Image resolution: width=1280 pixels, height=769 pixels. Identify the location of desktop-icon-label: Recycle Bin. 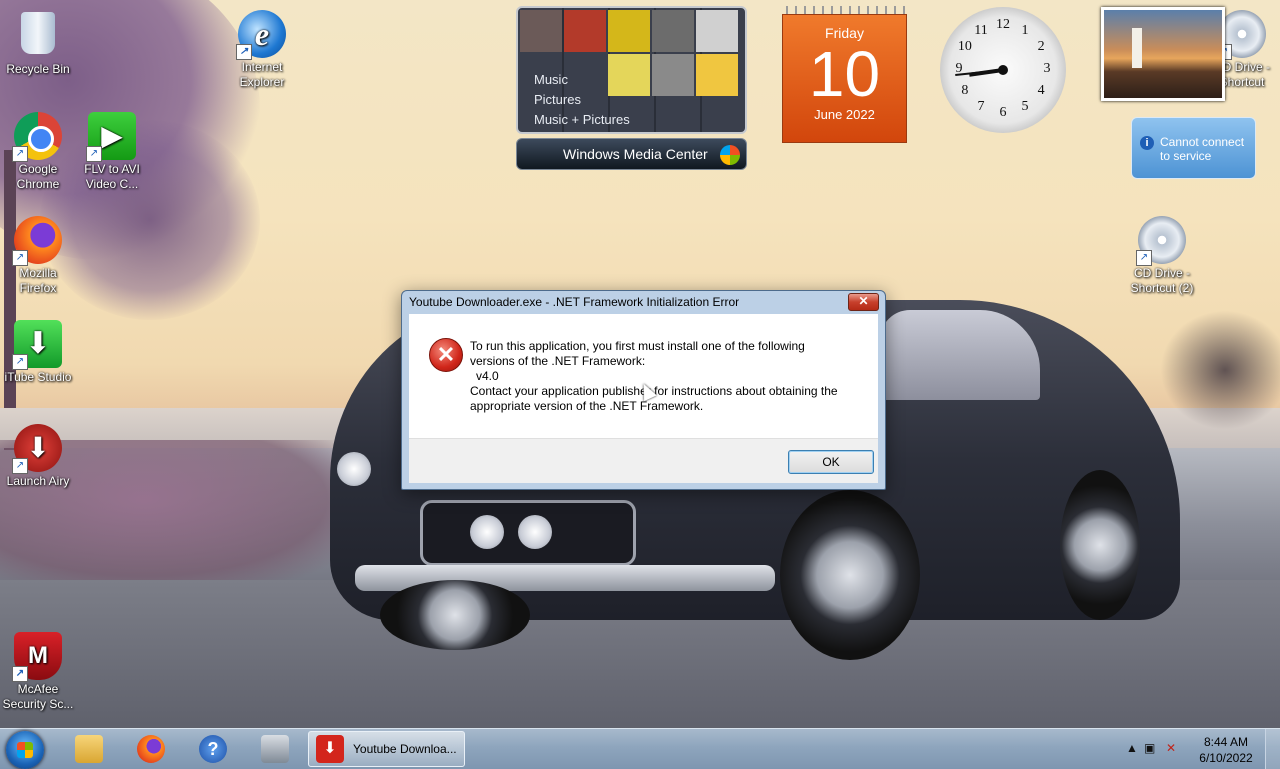
(38, 69).